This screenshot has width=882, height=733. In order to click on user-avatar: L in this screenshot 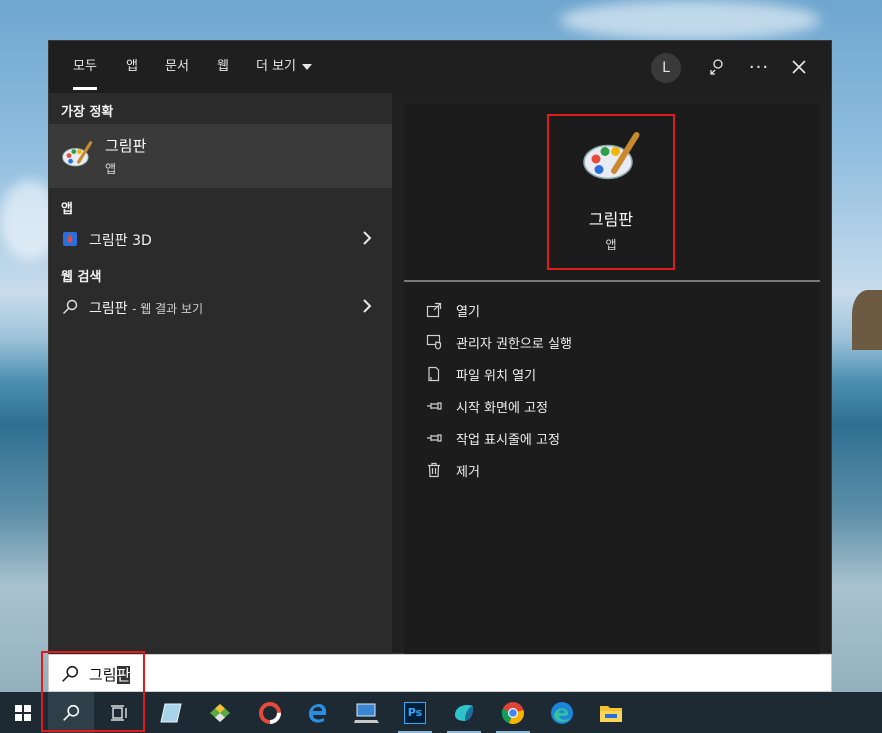, I will do `click(666, 68)`.